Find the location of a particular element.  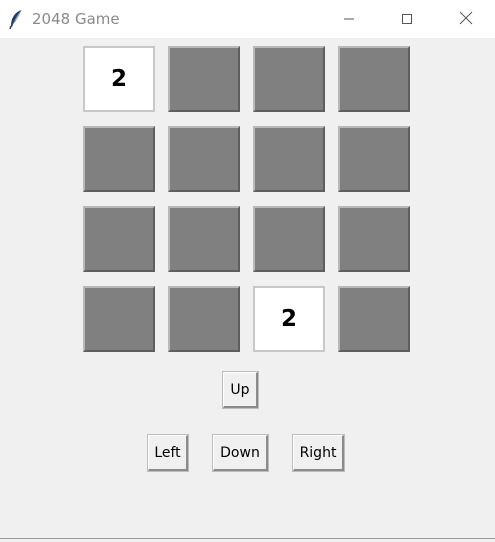

close-icon is located at coordinates (466, 19).